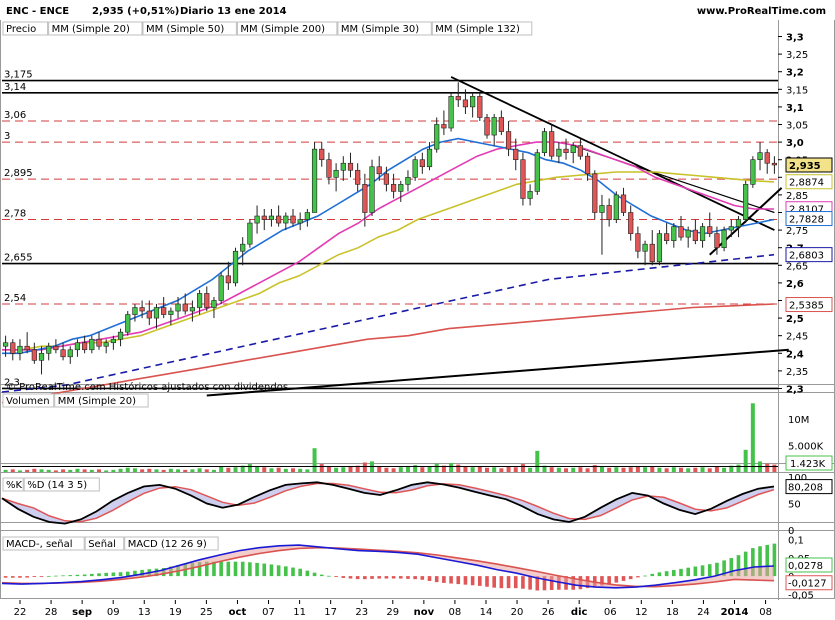 This screenshot has width=835, height=620. Describe the element at coordinates (233, 11) in the screenshot. I see `header-period: Diario 13 ene 2014` at that location.